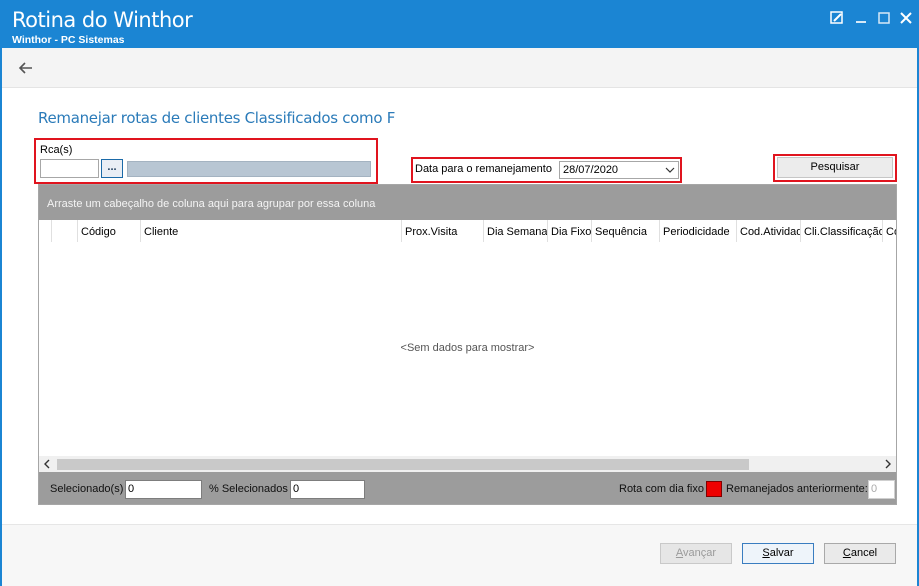 This screenshot has width=919, height=586. I want to click on rca-label: Rca(s), so click(56, 150).